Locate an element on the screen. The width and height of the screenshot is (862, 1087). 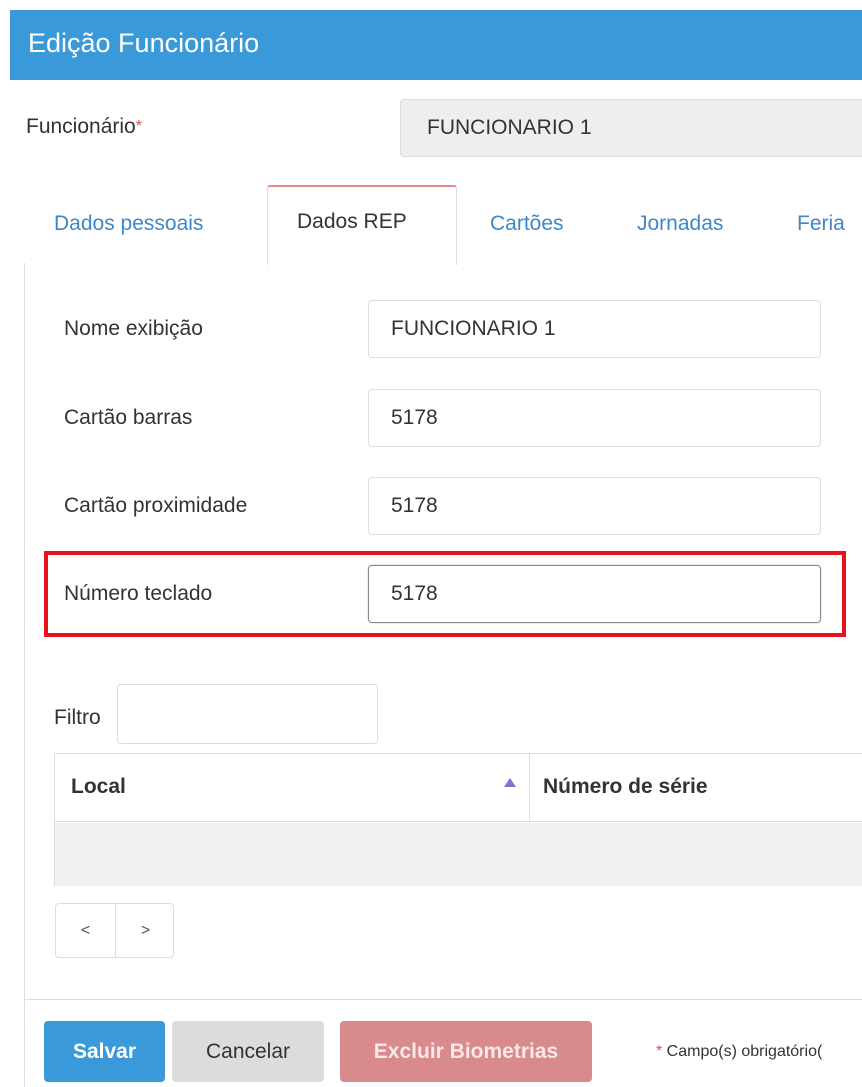
barcode-card-label: Cartão barras is located at coordinates (128, 417).